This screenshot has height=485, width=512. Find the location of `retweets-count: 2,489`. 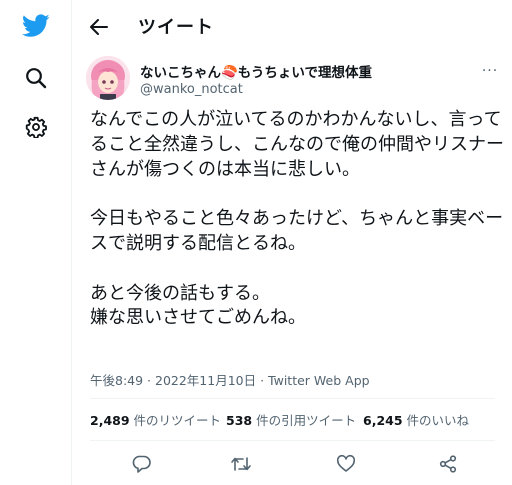

retweets-count: 2,489 is located at coordinates (110, 420).